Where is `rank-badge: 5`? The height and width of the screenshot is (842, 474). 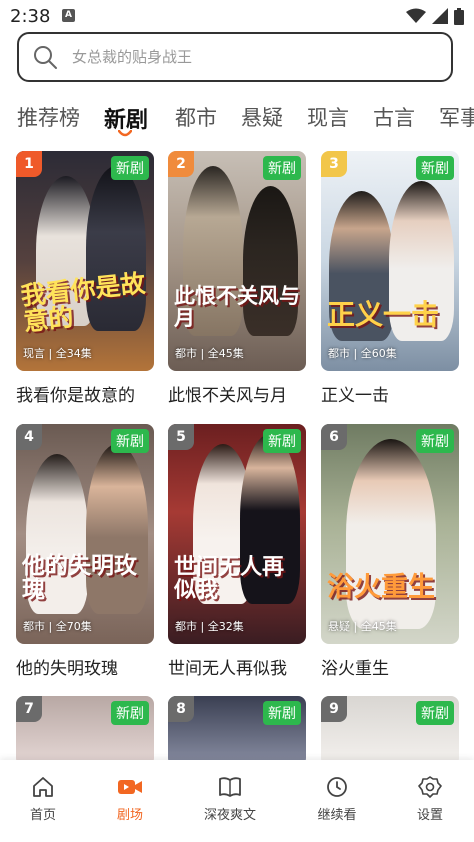
rank-badge: 5 is located at coordinates (181, 437).